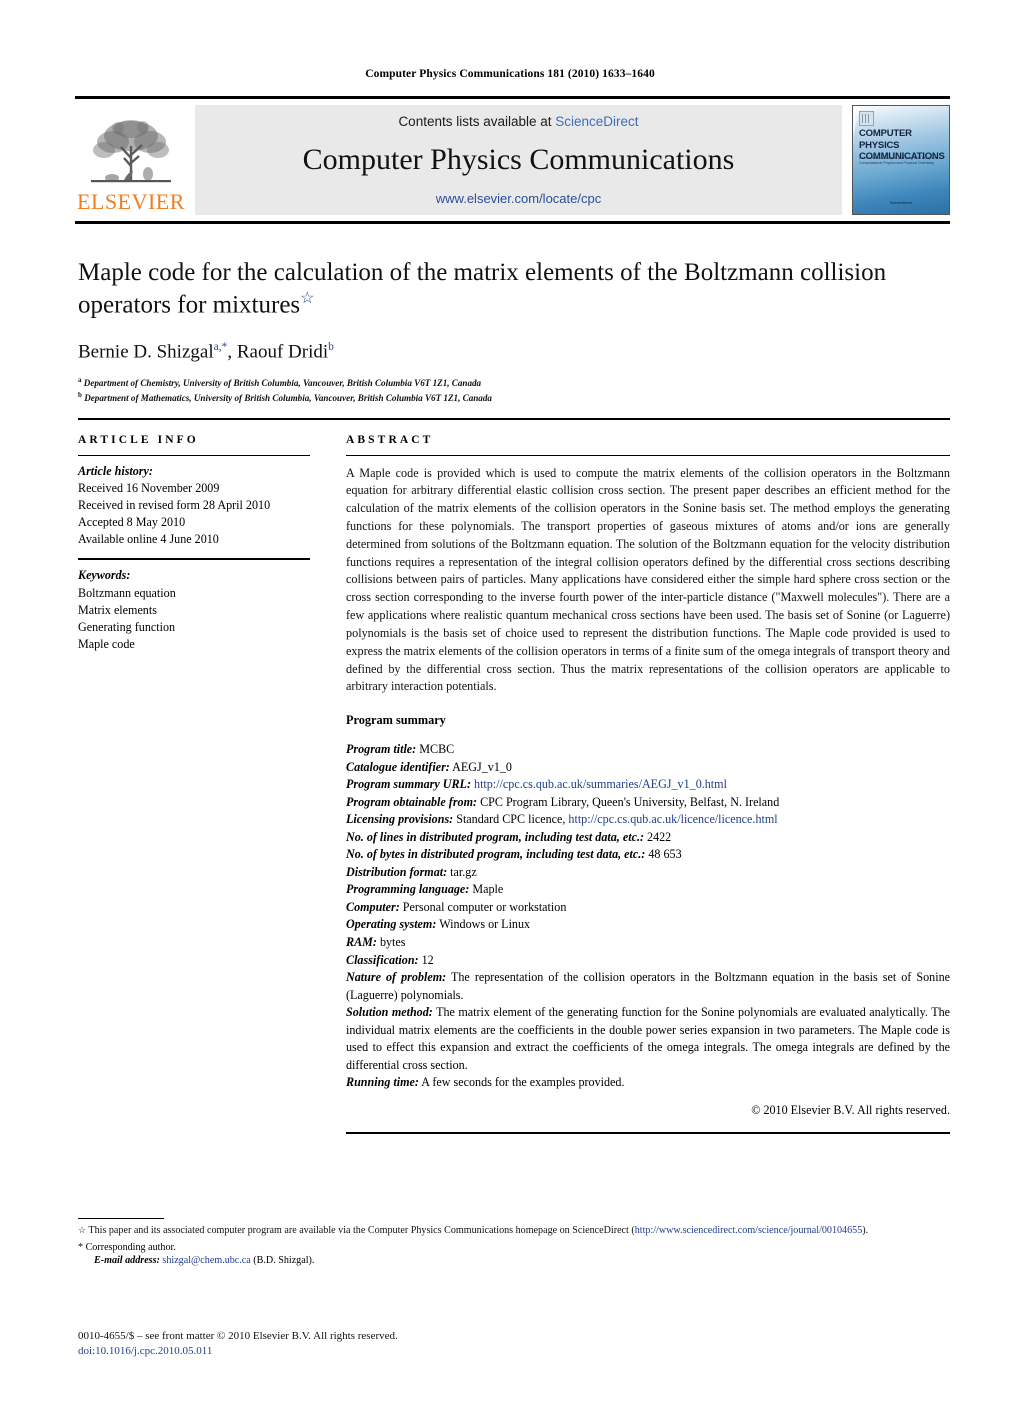 The height and width of the screenshot is (1419, 1020). What do you see at coordinates (396, 720) in the screenshot?
I see `program-summary-heading: Program summary` at bounding box center [396, 720].